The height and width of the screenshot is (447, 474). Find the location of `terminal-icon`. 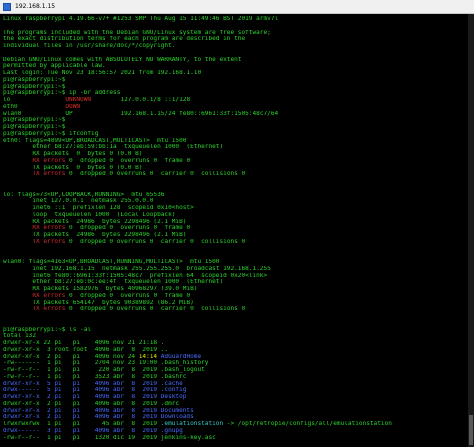

terminal-icon is located at coordinates (7, 6).